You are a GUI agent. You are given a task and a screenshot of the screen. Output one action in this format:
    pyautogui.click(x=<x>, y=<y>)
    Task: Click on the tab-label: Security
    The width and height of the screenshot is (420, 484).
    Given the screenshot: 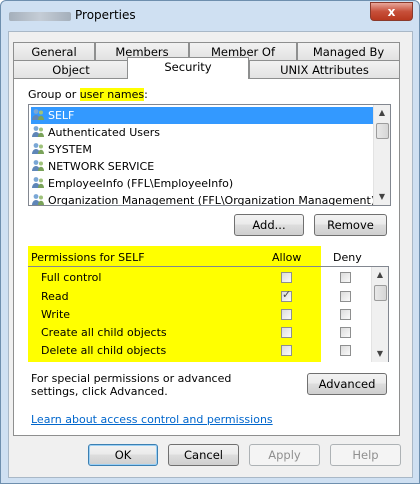 What is the action you would take?
    pyautogui.click(x=188, y=67)
    